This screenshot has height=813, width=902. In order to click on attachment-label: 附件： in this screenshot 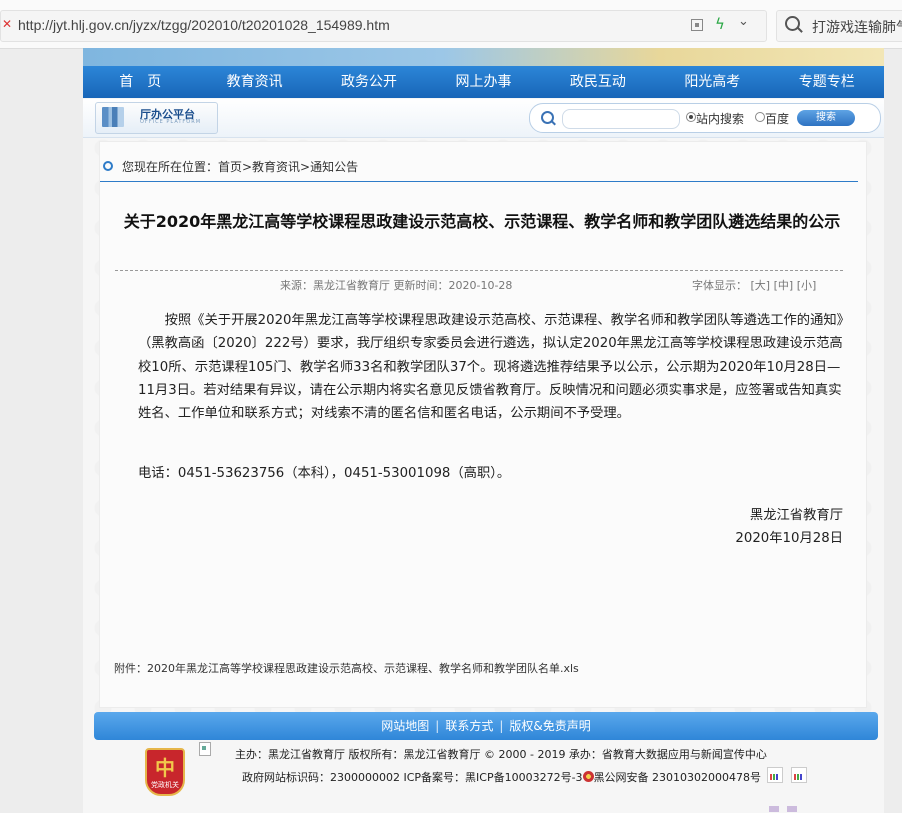, I will do `click(130, 668)`.